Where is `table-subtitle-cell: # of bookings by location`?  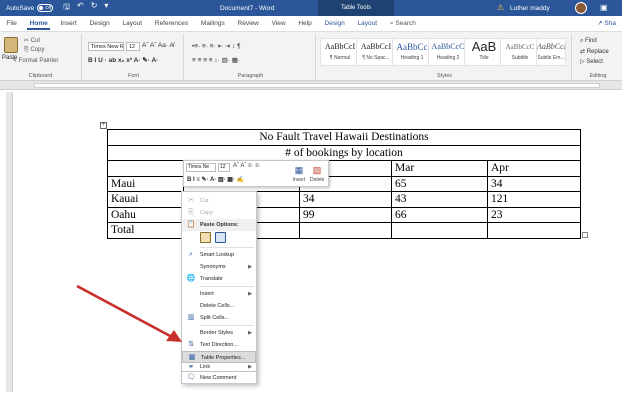 table-subtitle-cell: # of bookings by location is located at coordinates (344, 152).